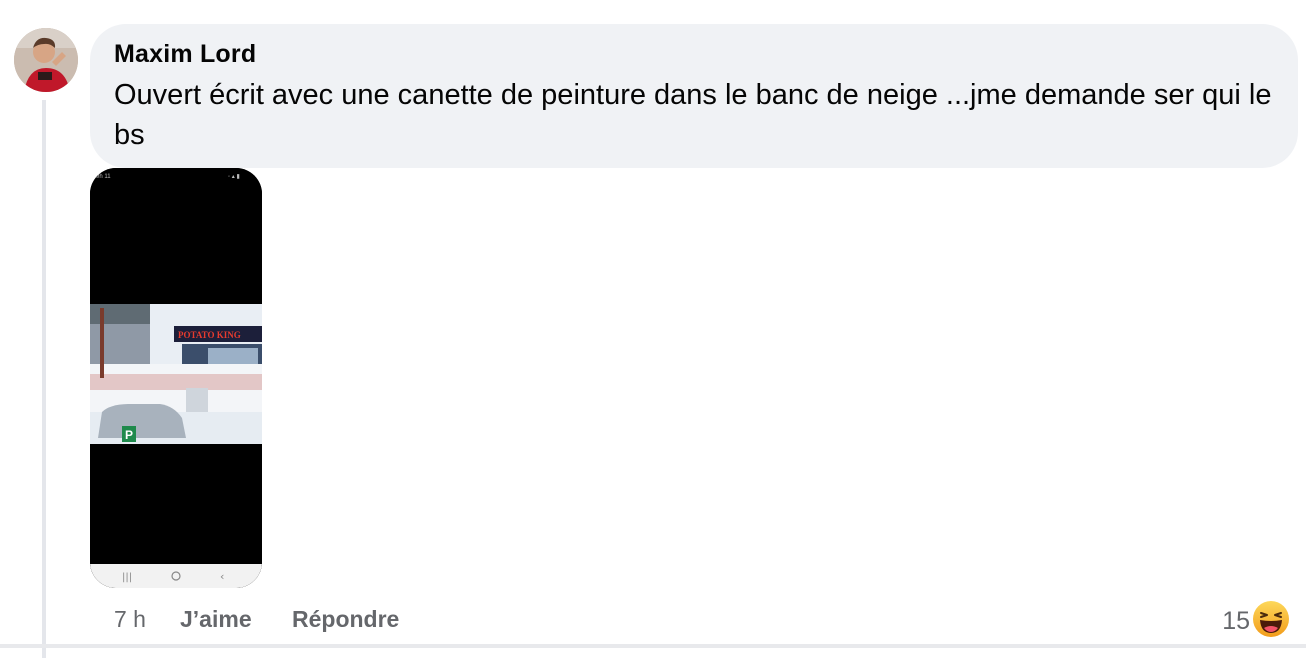  Describe the element at coordinates (130, 619) in the screenshot. I see `comment-timestamp: 7 h` at that location.